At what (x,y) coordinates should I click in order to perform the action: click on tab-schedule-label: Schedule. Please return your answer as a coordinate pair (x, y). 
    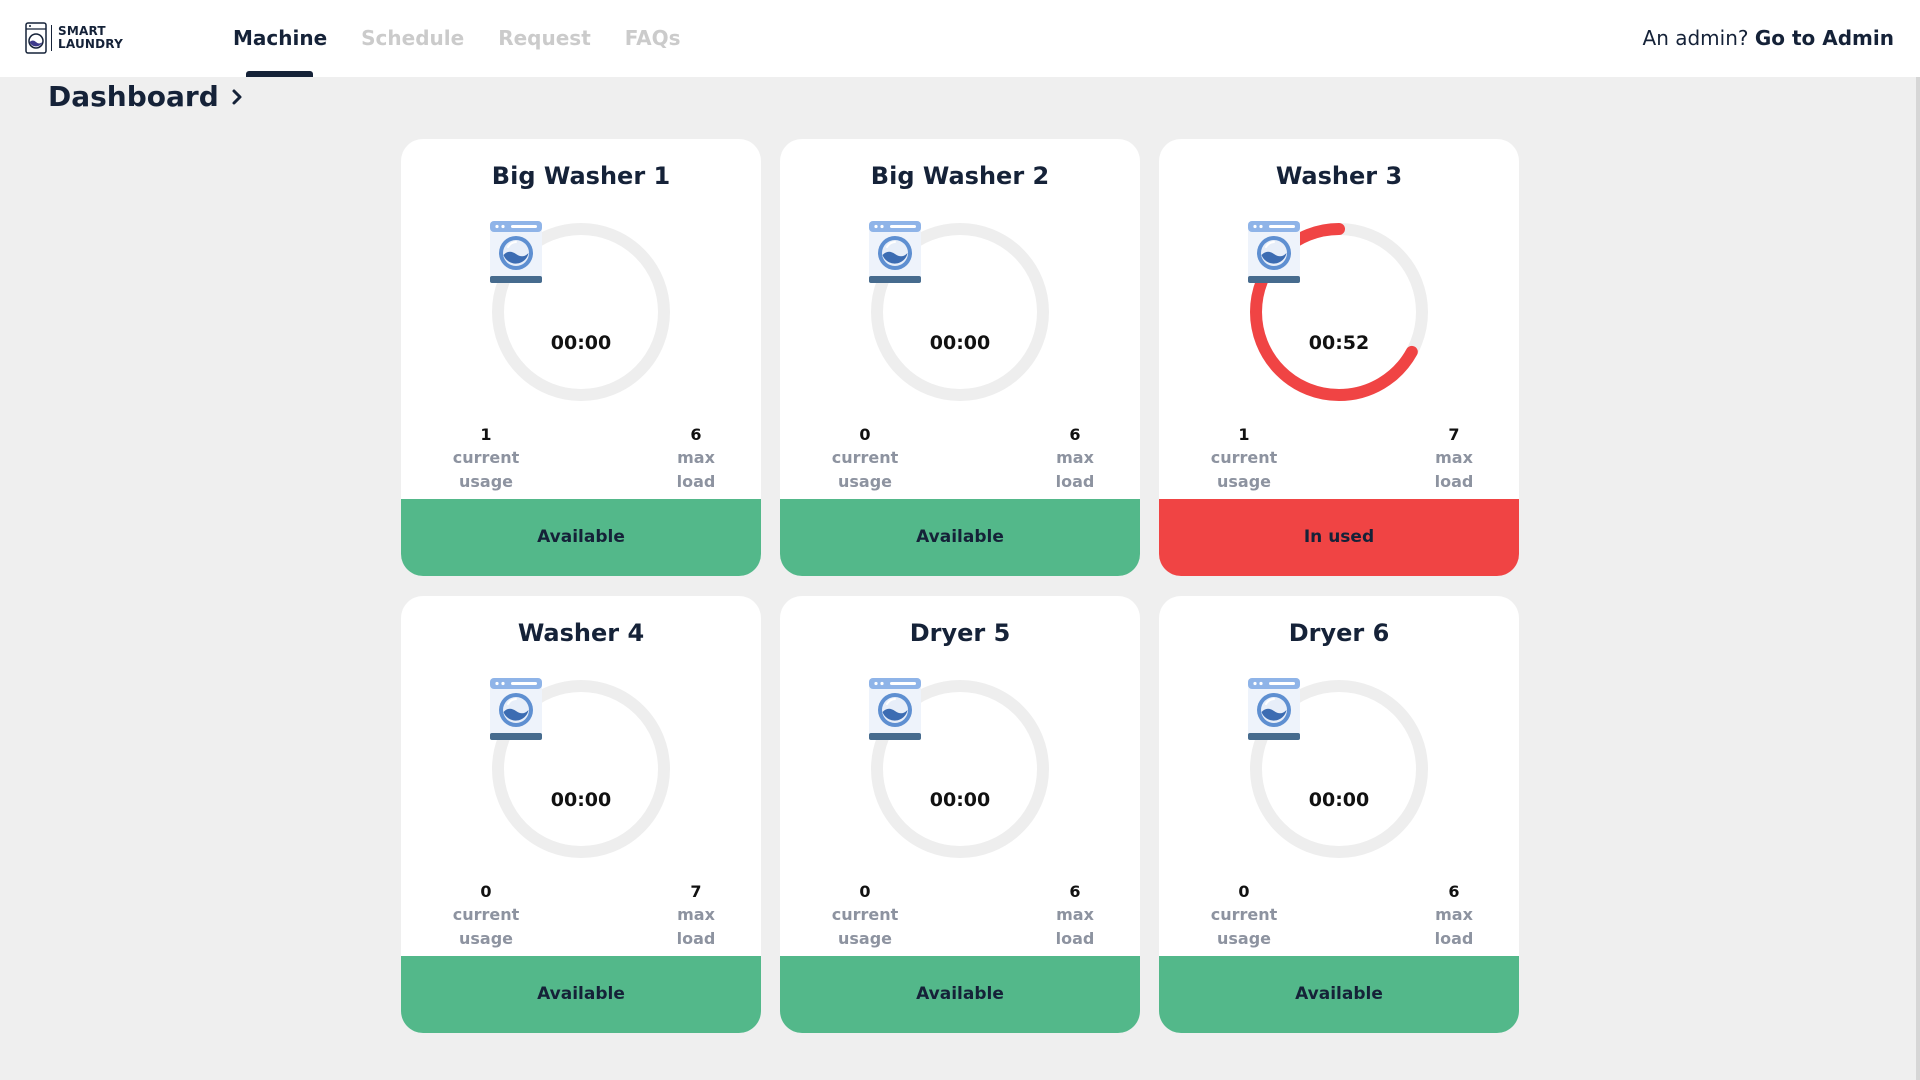
    Looking at the image, I should click on (413, 38).